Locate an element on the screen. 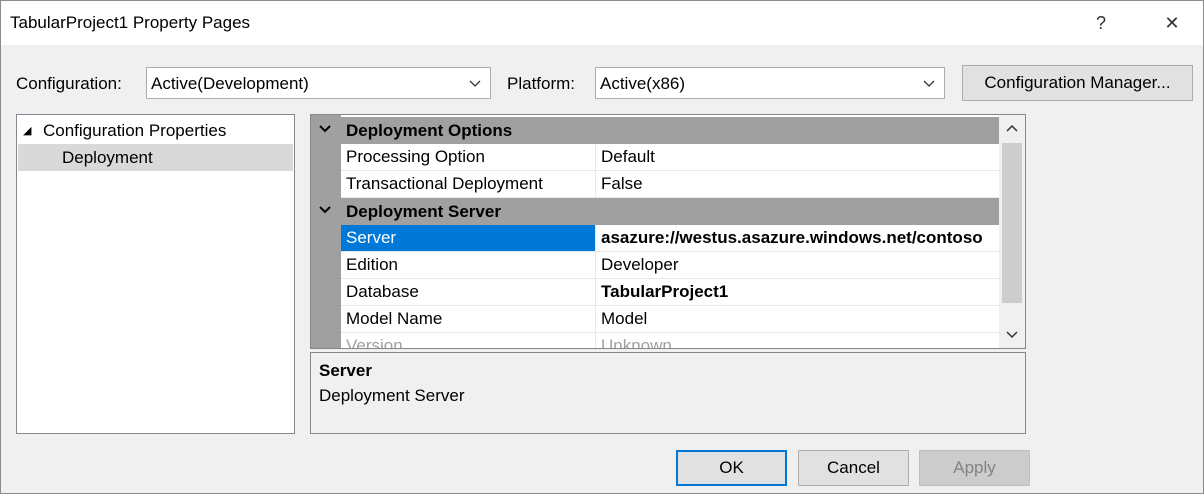 The width and height of the screenshot is (1204, 494). description-title: Server is located at coordinates (345, 370).